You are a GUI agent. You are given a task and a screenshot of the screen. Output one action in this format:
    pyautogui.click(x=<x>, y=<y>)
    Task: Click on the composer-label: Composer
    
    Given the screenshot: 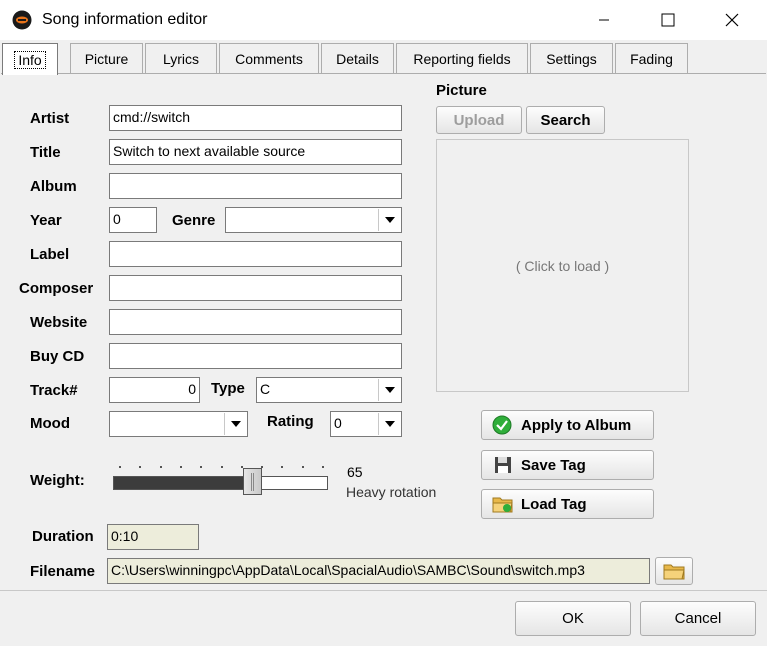 What is the action you would take?
    pyautogui.click(x=56, y=288)
    